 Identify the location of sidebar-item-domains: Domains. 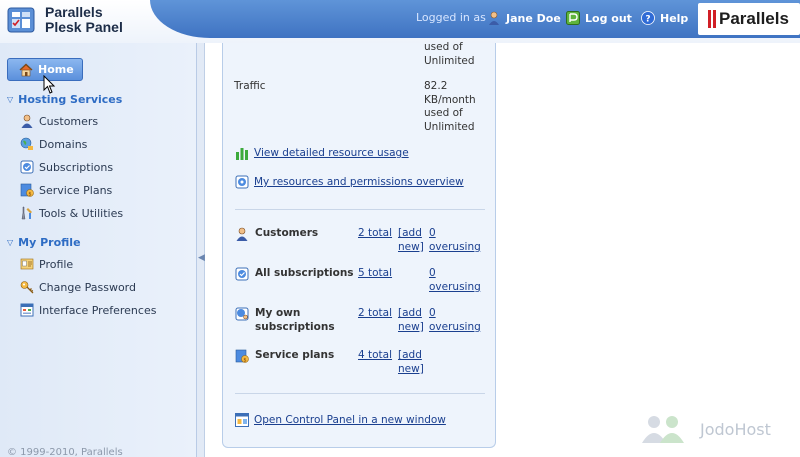
(53, 144).